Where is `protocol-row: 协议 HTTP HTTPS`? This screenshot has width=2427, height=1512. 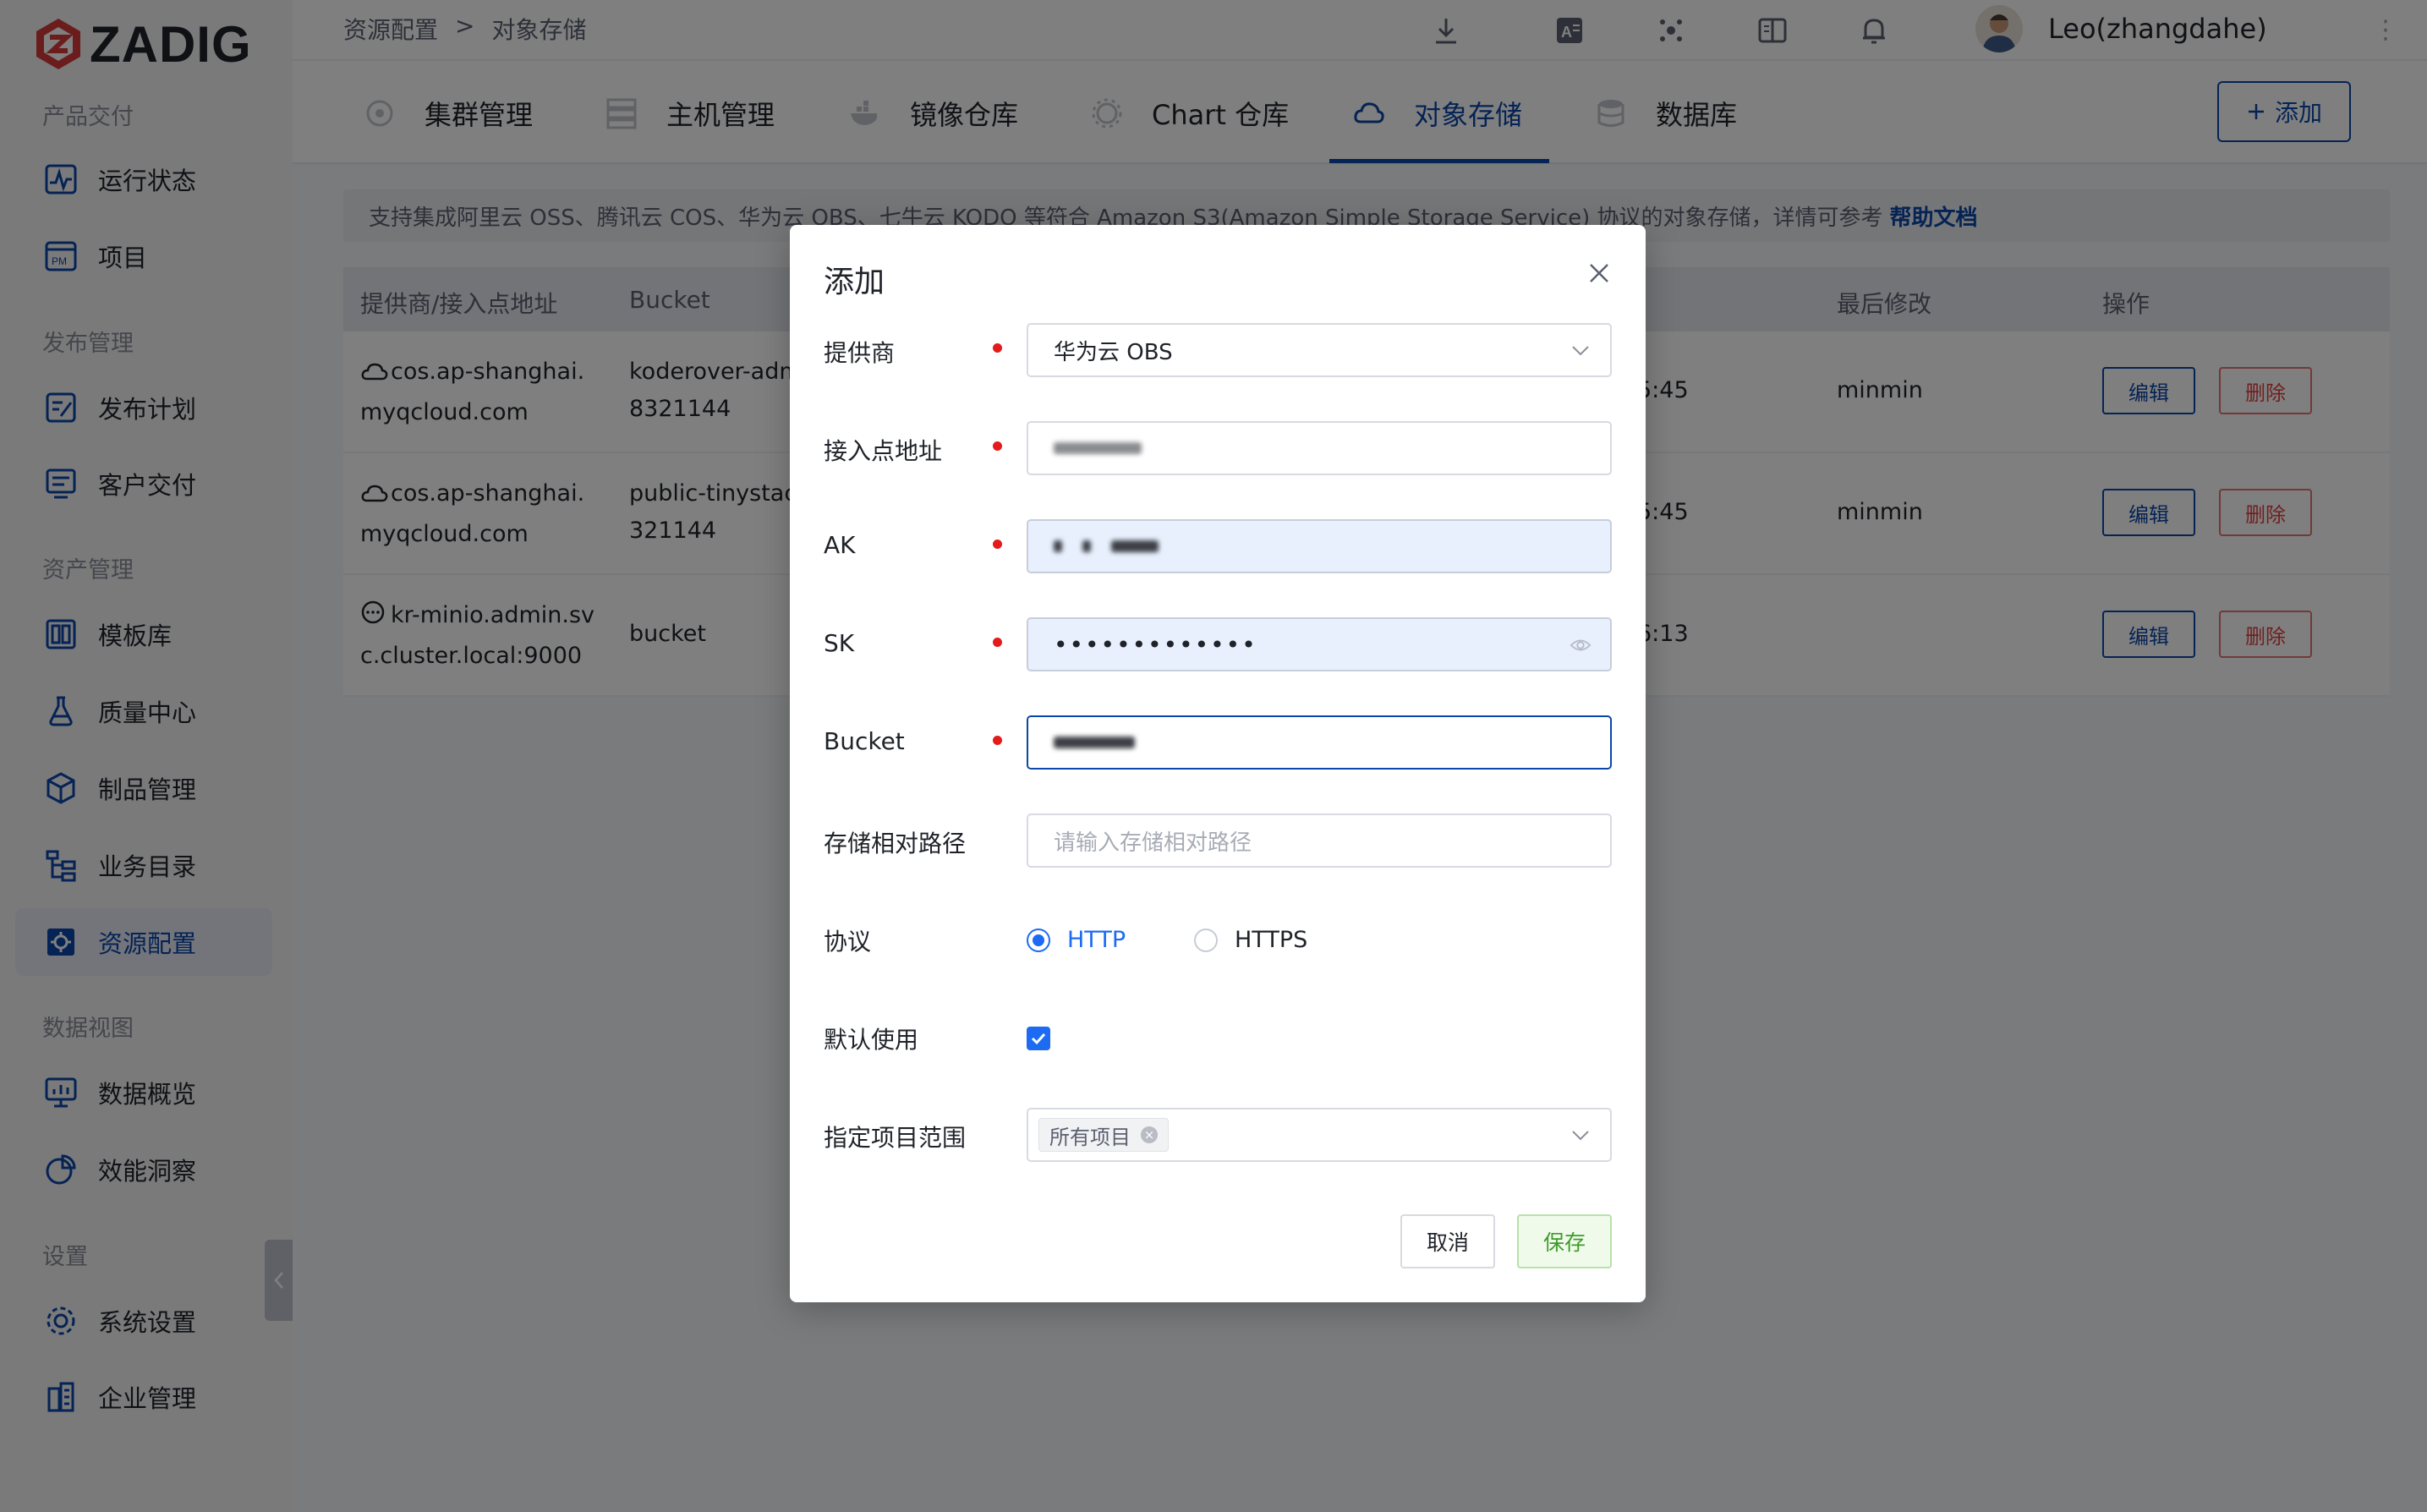 protocol-row: 协议 HTTP HTTPS is located at coordinates (1221, 939).